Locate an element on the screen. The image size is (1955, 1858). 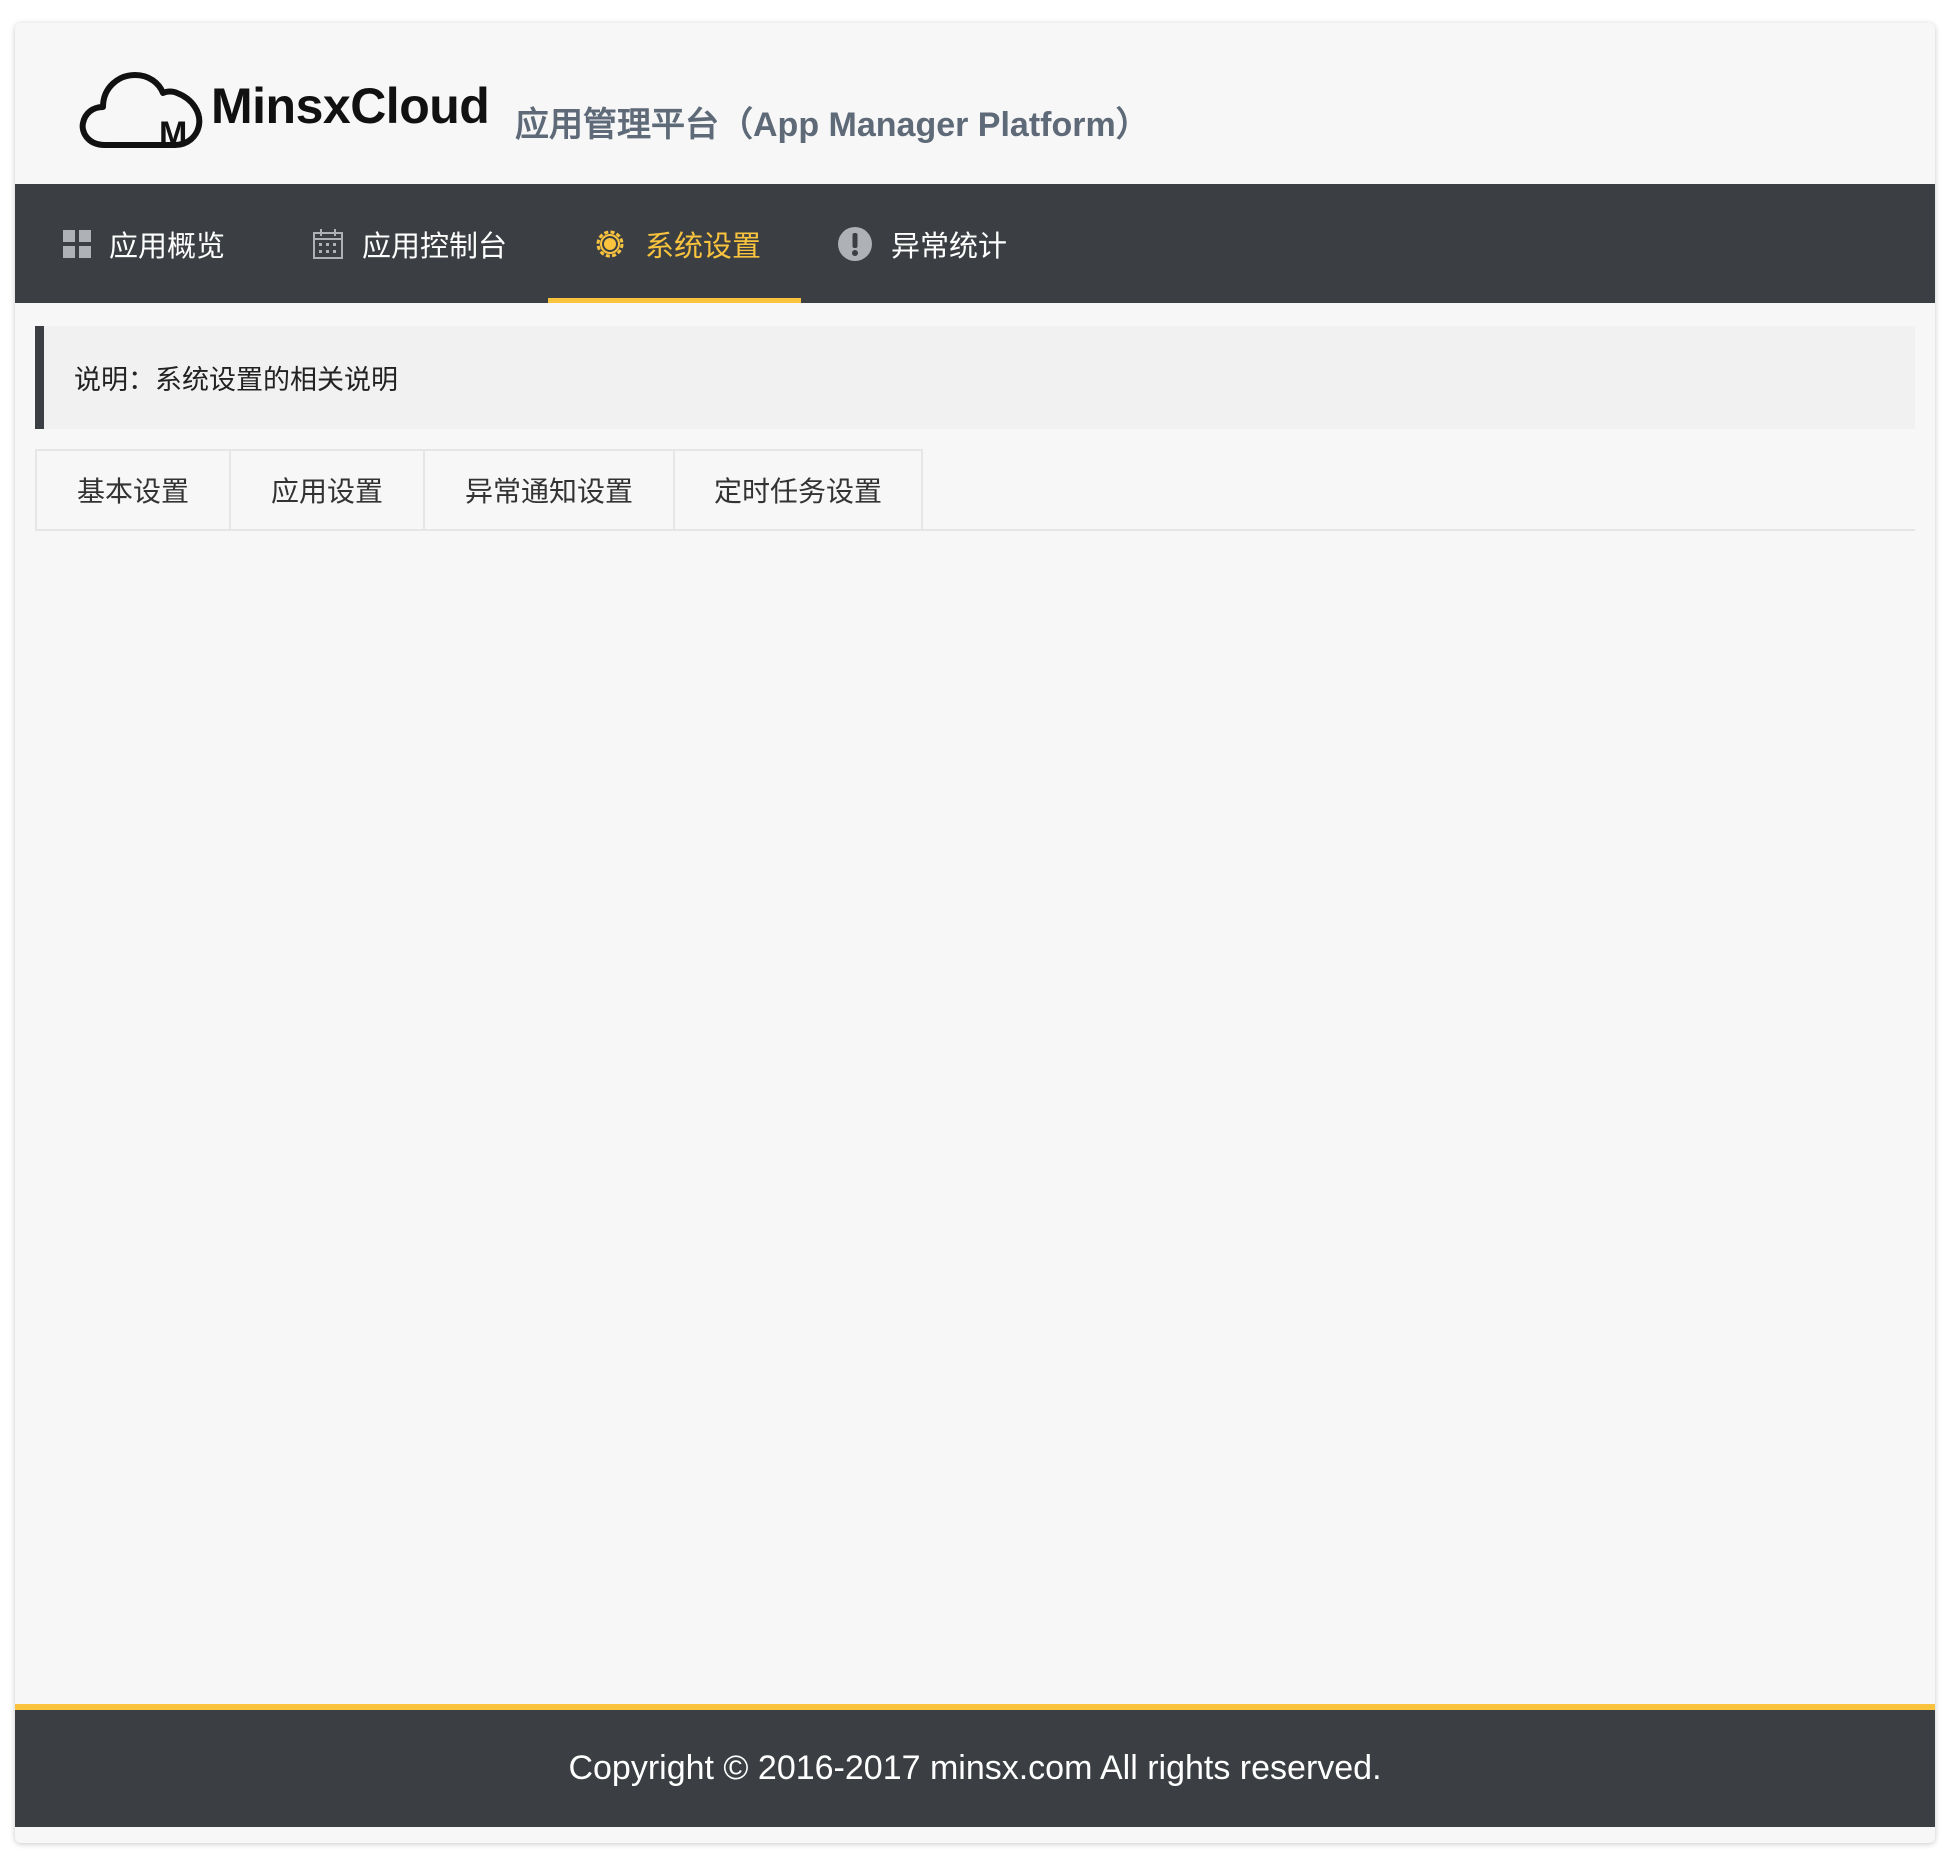
cloud-logo-icon: M is located at coordinates (142, 106).